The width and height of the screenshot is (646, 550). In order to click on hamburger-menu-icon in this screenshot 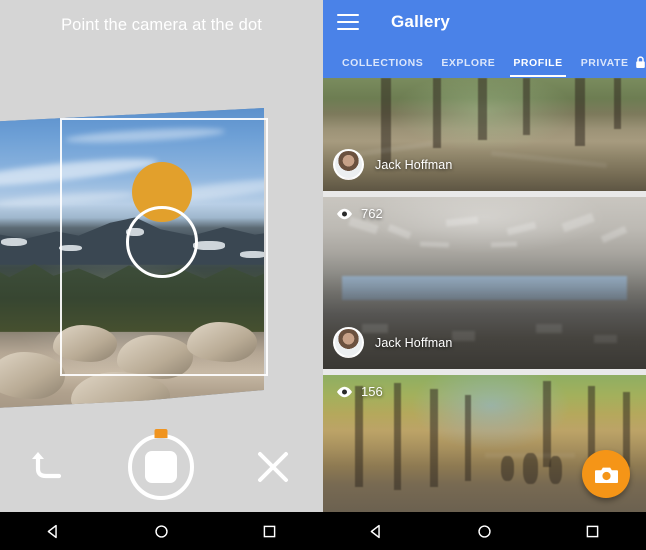, I will do `click(348, 22)`.